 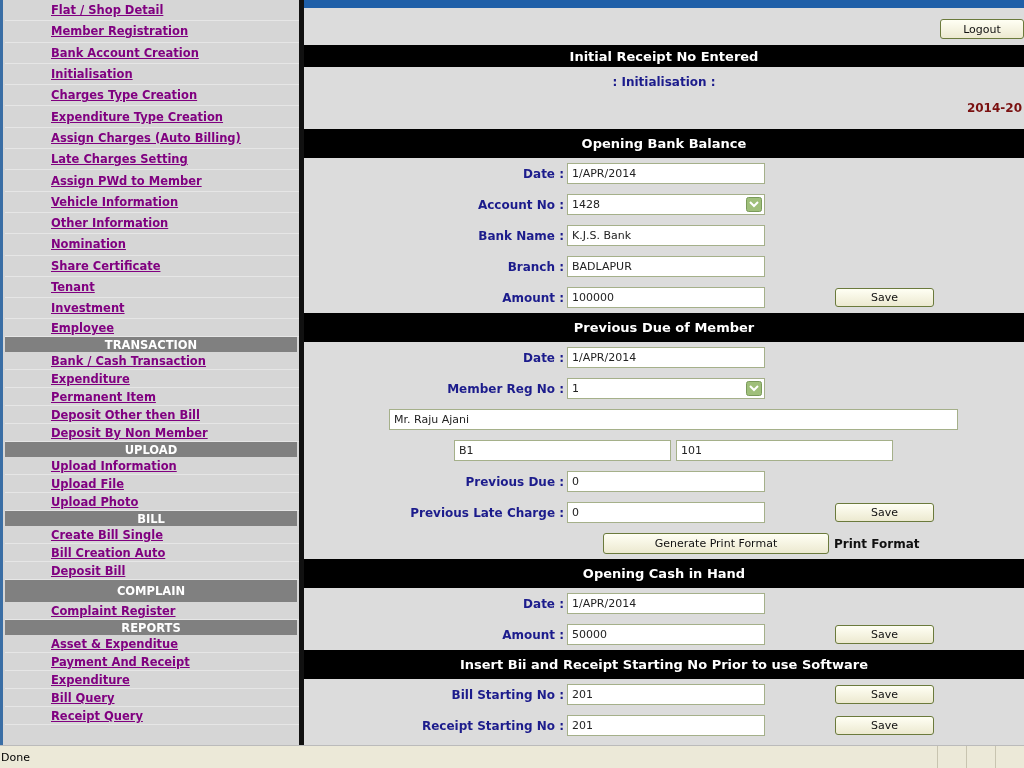 What do you see at coordinates (107, 10) in the screenshot?
I see `menu-link: Flat / Shop Detail` at bounding box center [107, 10].